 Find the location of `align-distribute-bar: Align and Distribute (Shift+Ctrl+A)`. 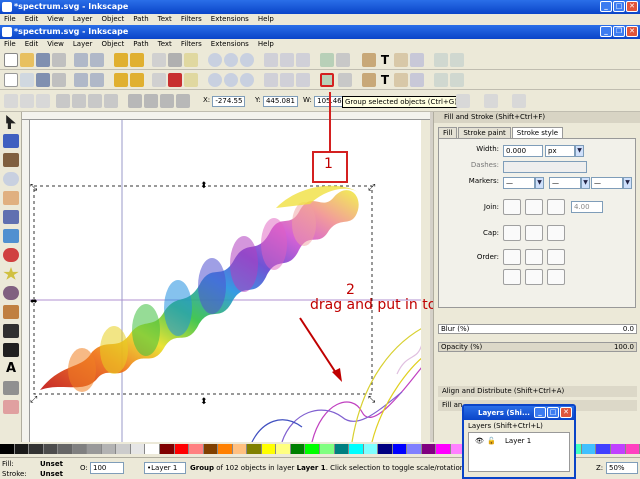

align-distribute-bar: Align and Distribute (Shift+Ctrl+A) is located at coordinates (537, 391).